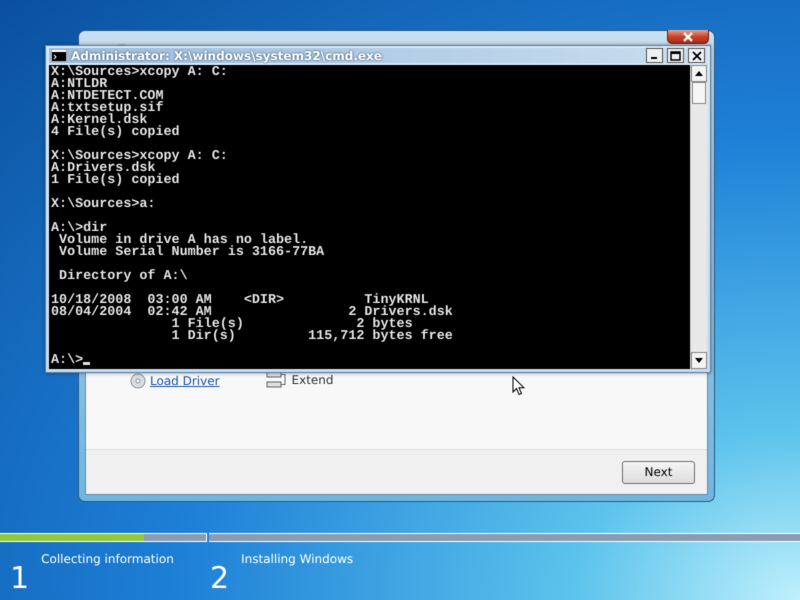 The width and height of the screenshot is (800, 600). What do you see at coordinates (312, 337) in the screenshot?
I see `console-line: 1 Dir(s) 115,712 bytes free` at bounding box center [312, 337].